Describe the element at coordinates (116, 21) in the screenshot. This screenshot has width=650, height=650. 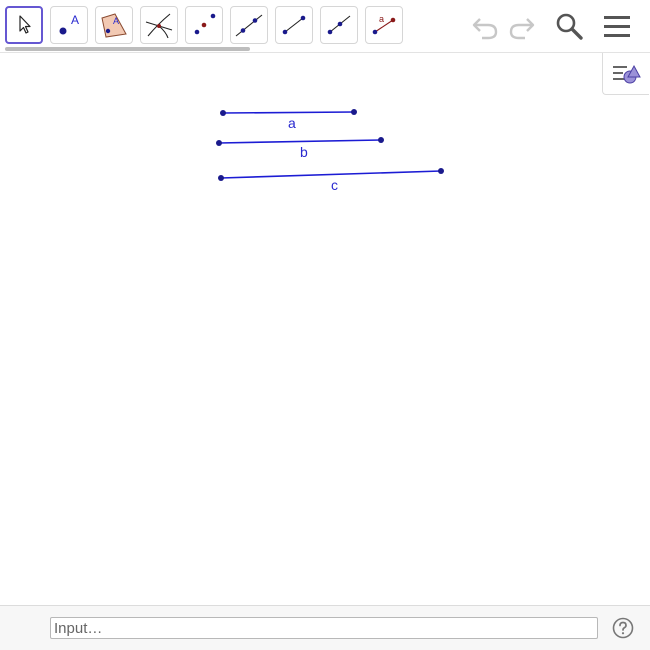
I see `polygon-tool-label: A` at that location.